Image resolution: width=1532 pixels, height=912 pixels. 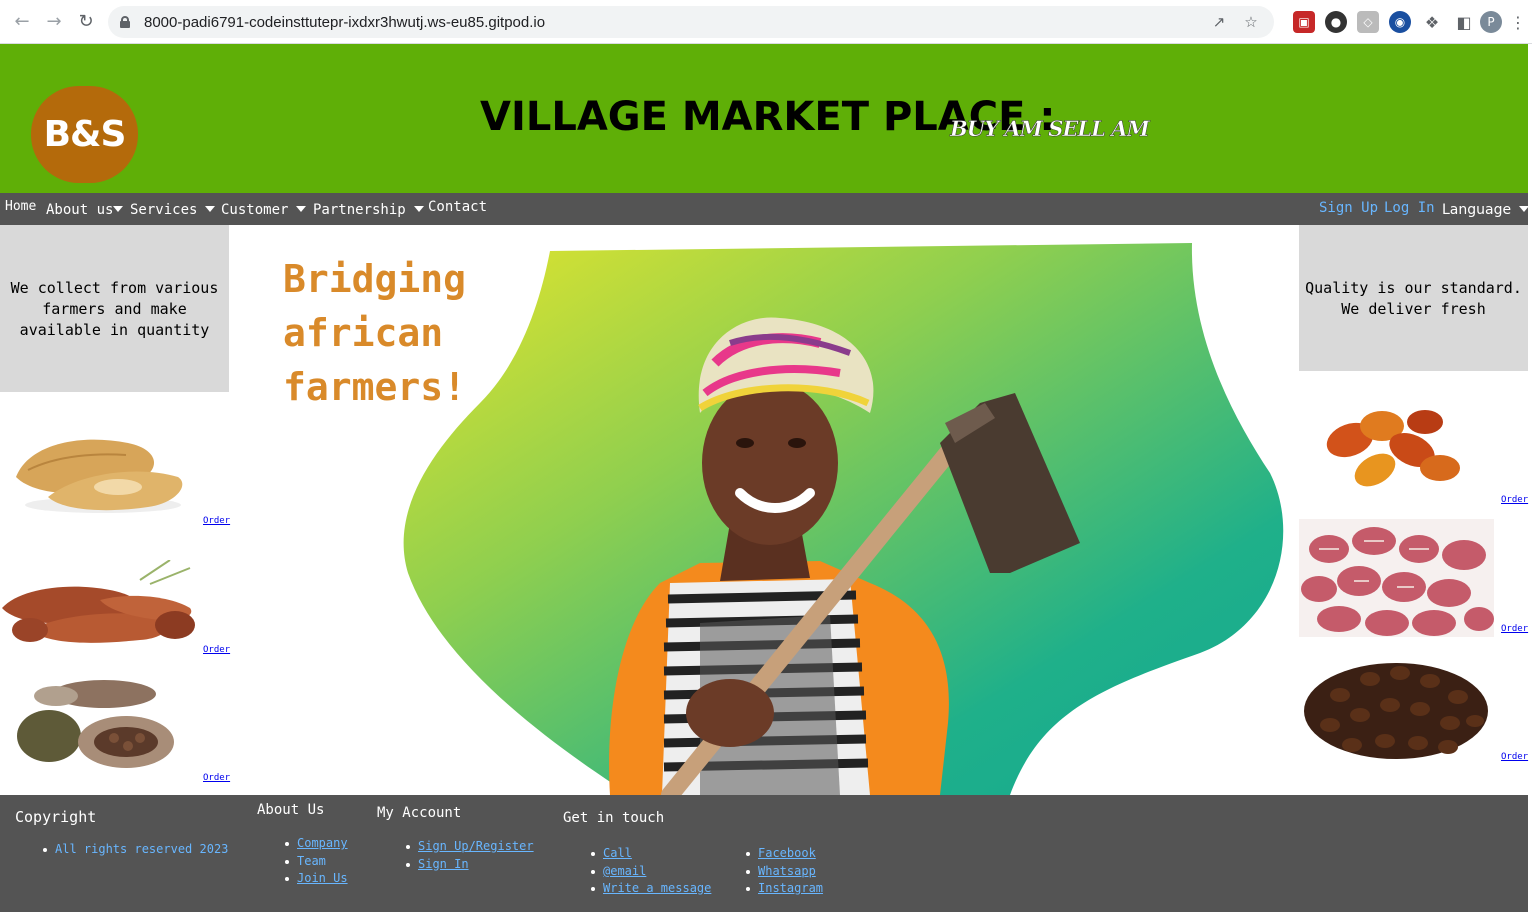 What do you see at coordinates (1396, 578) in the screenshot?
I see `kola-nuts-image` at bounding box center [1396, 578].